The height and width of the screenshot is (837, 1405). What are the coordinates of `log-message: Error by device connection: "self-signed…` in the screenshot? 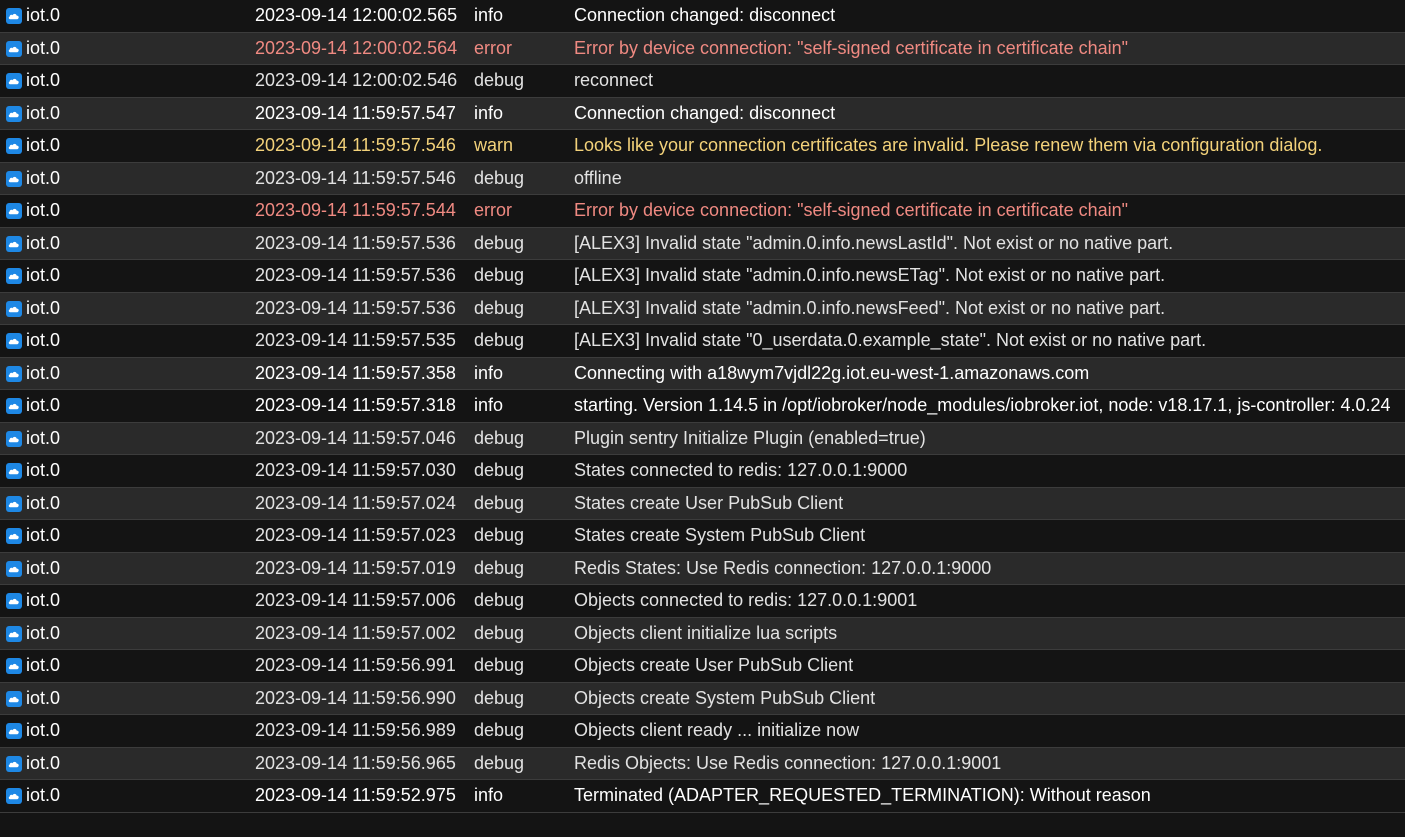 It's located at (851, 210).